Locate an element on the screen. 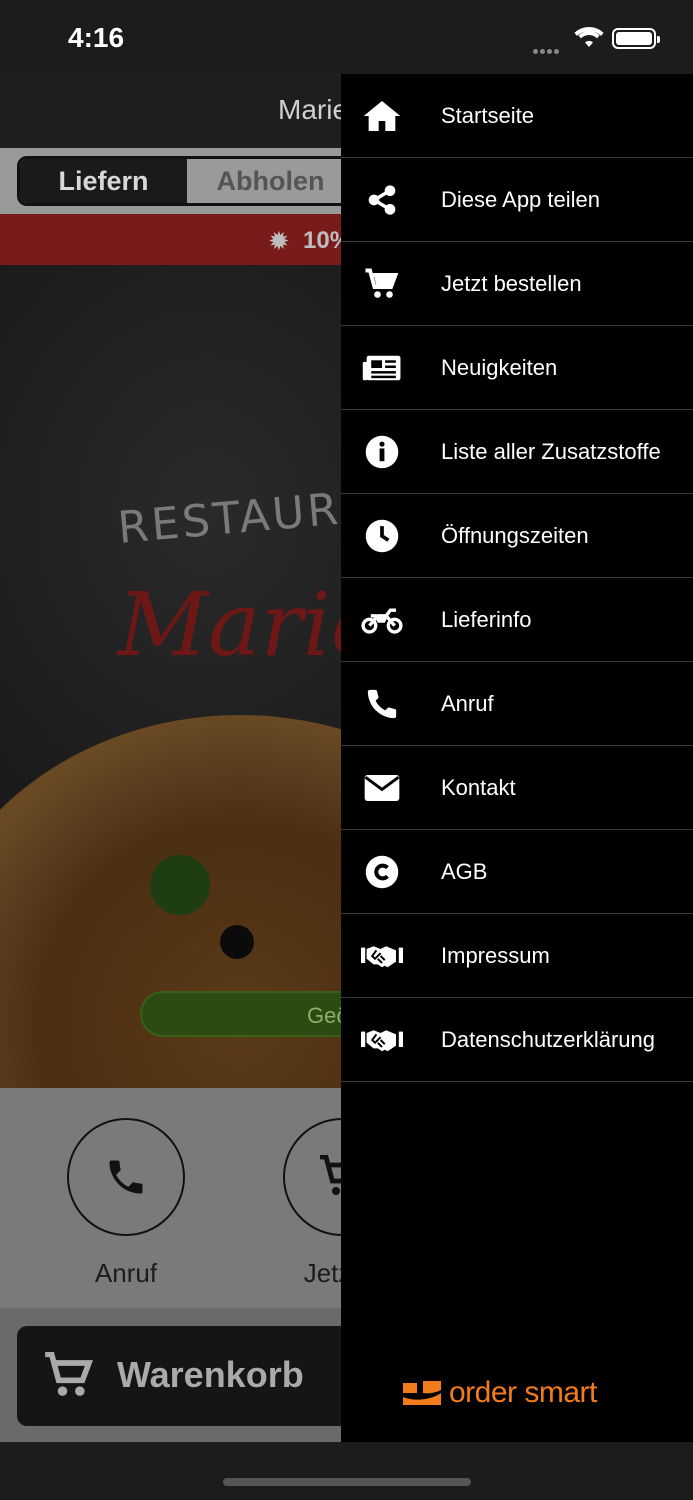 Image resolution: width=693 pixels, height=1500 pixels. delivery-mode-toggle: Liefern Abholen is located at coordinates (187, 181).